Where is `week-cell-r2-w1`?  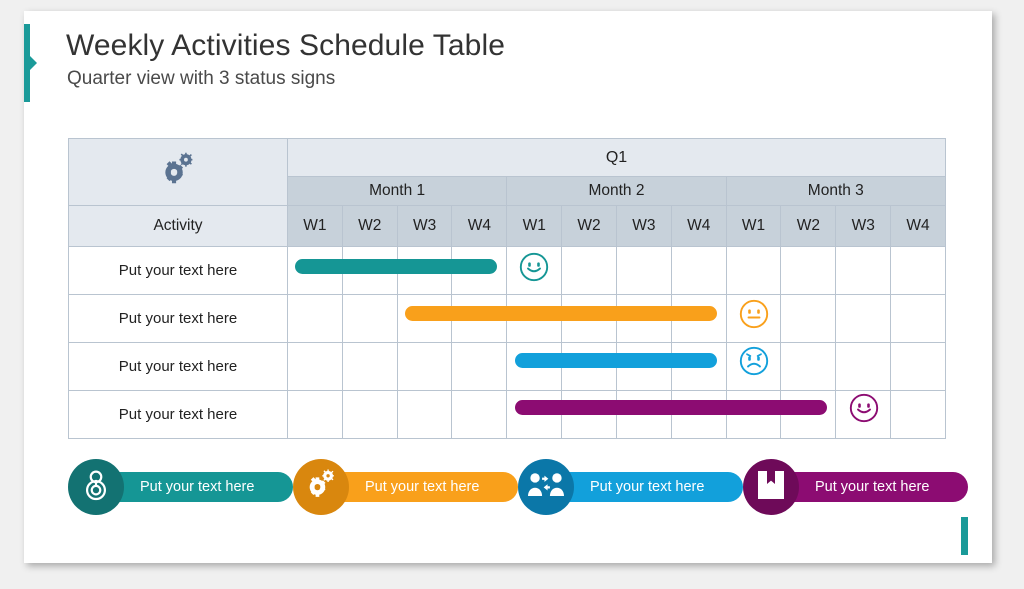
week-cell-r2-w1 is located at coordinates (315, 318).